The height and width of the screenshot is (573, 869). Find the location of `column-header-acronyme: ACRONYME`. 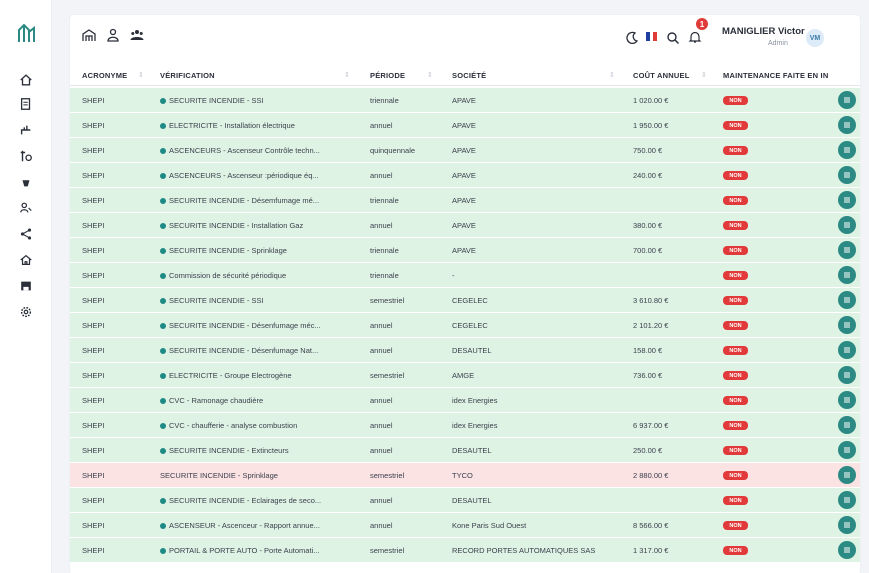

column-header-acronyme: ACRONYME is located at coordinates (104, 75).